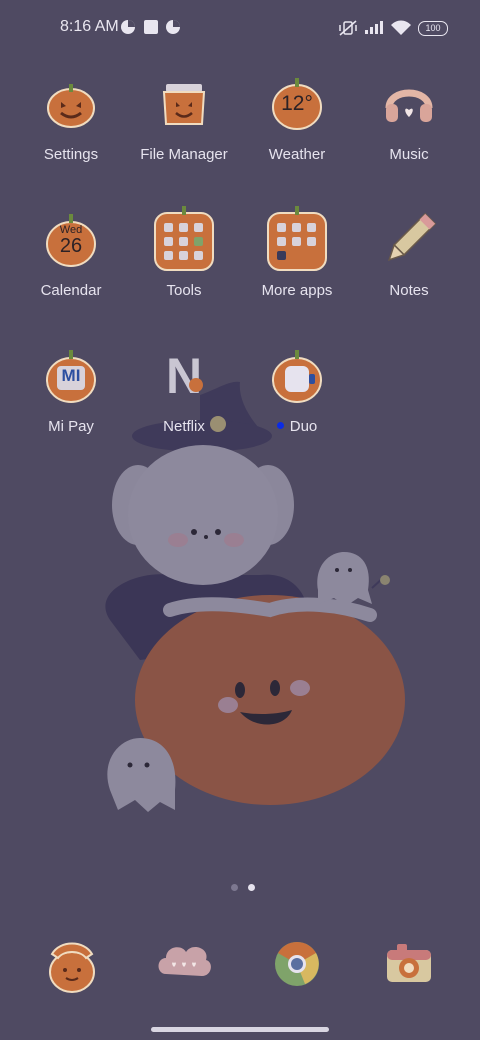  I want to click on weather-temp: 12°, so click(297, 103).